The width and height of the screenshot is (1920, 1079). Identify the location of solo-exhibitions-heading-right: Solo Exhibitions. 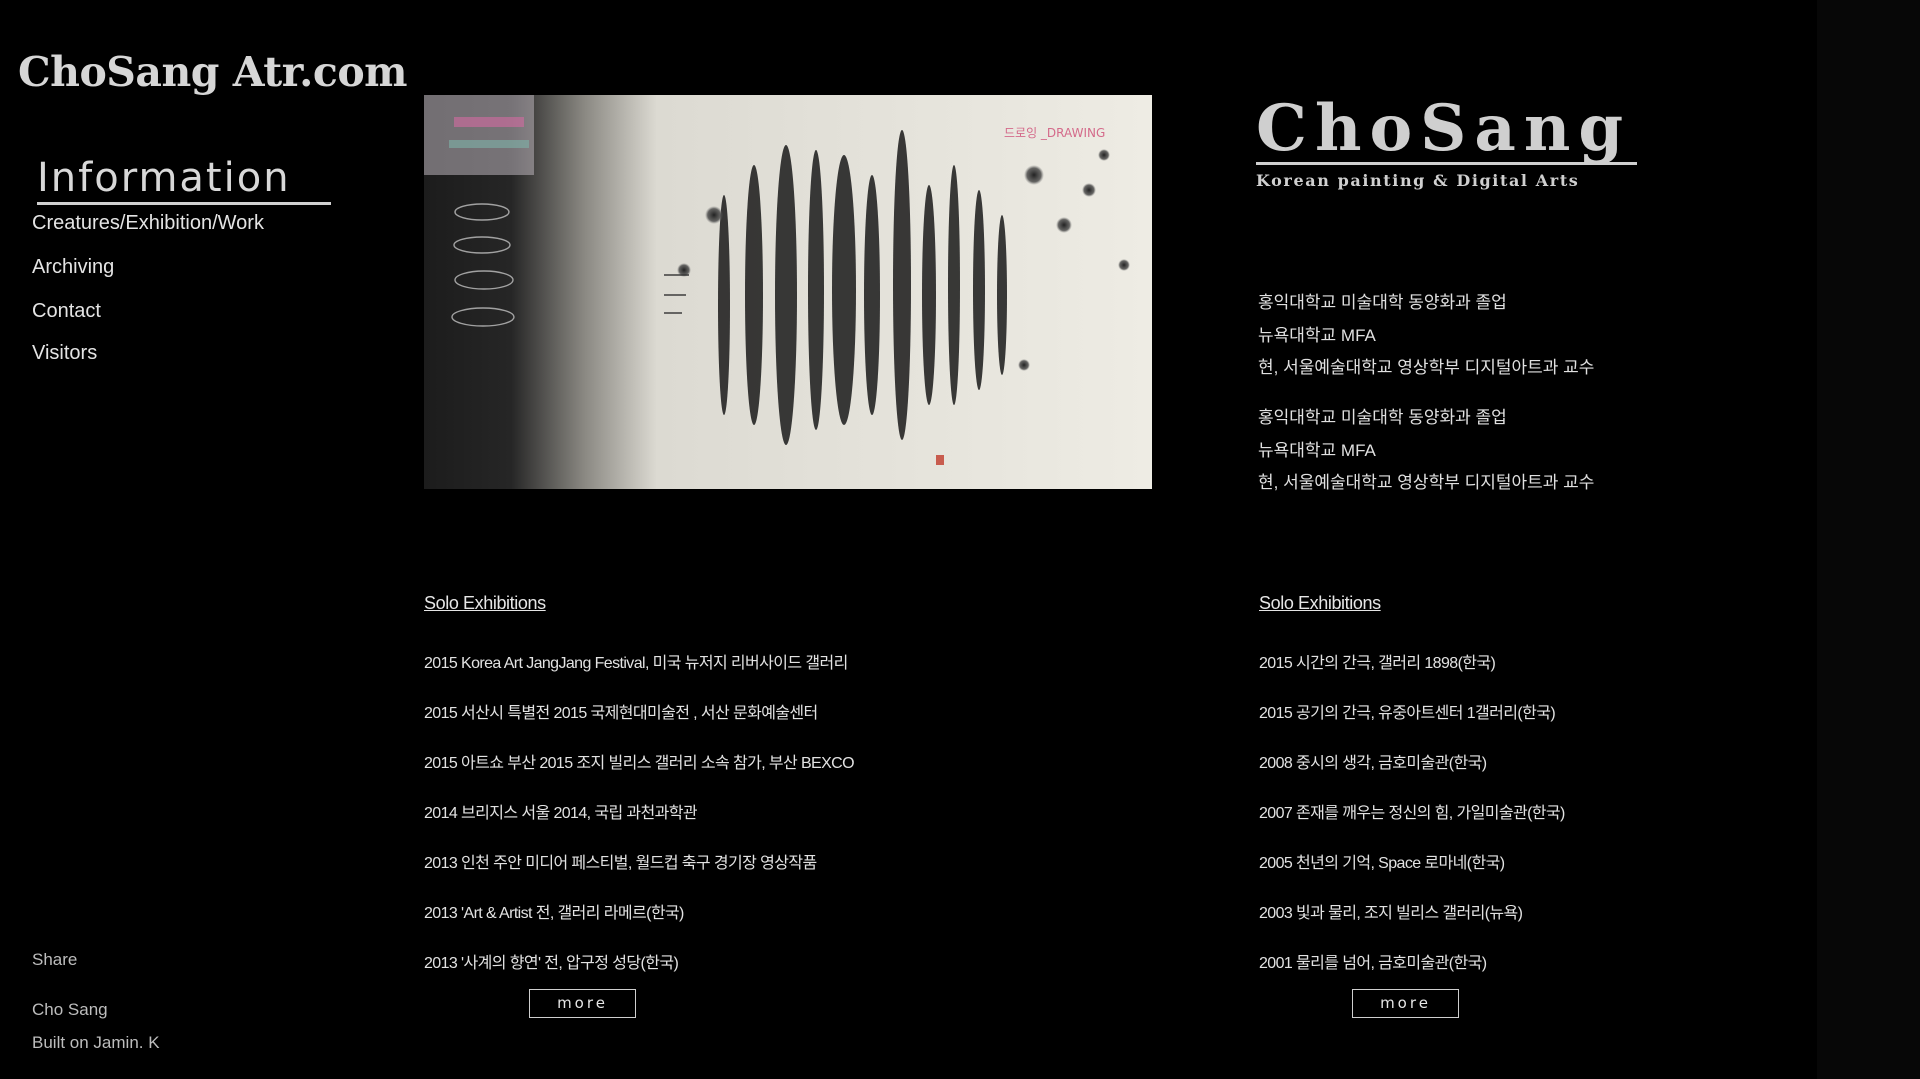
(1320, 603).